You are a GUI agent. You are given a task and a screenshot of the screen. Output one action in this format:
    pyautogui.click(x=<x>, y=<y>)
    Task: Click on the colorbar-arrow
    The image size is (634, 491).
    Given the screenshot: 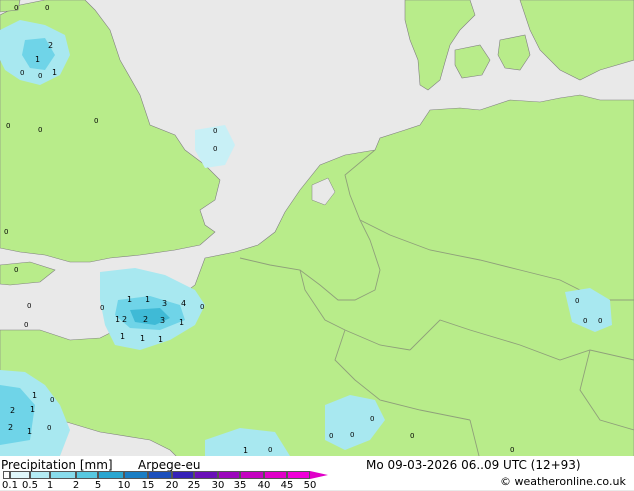 What is the action you would take?
    pyautogui.click(x=319, y=475)
    